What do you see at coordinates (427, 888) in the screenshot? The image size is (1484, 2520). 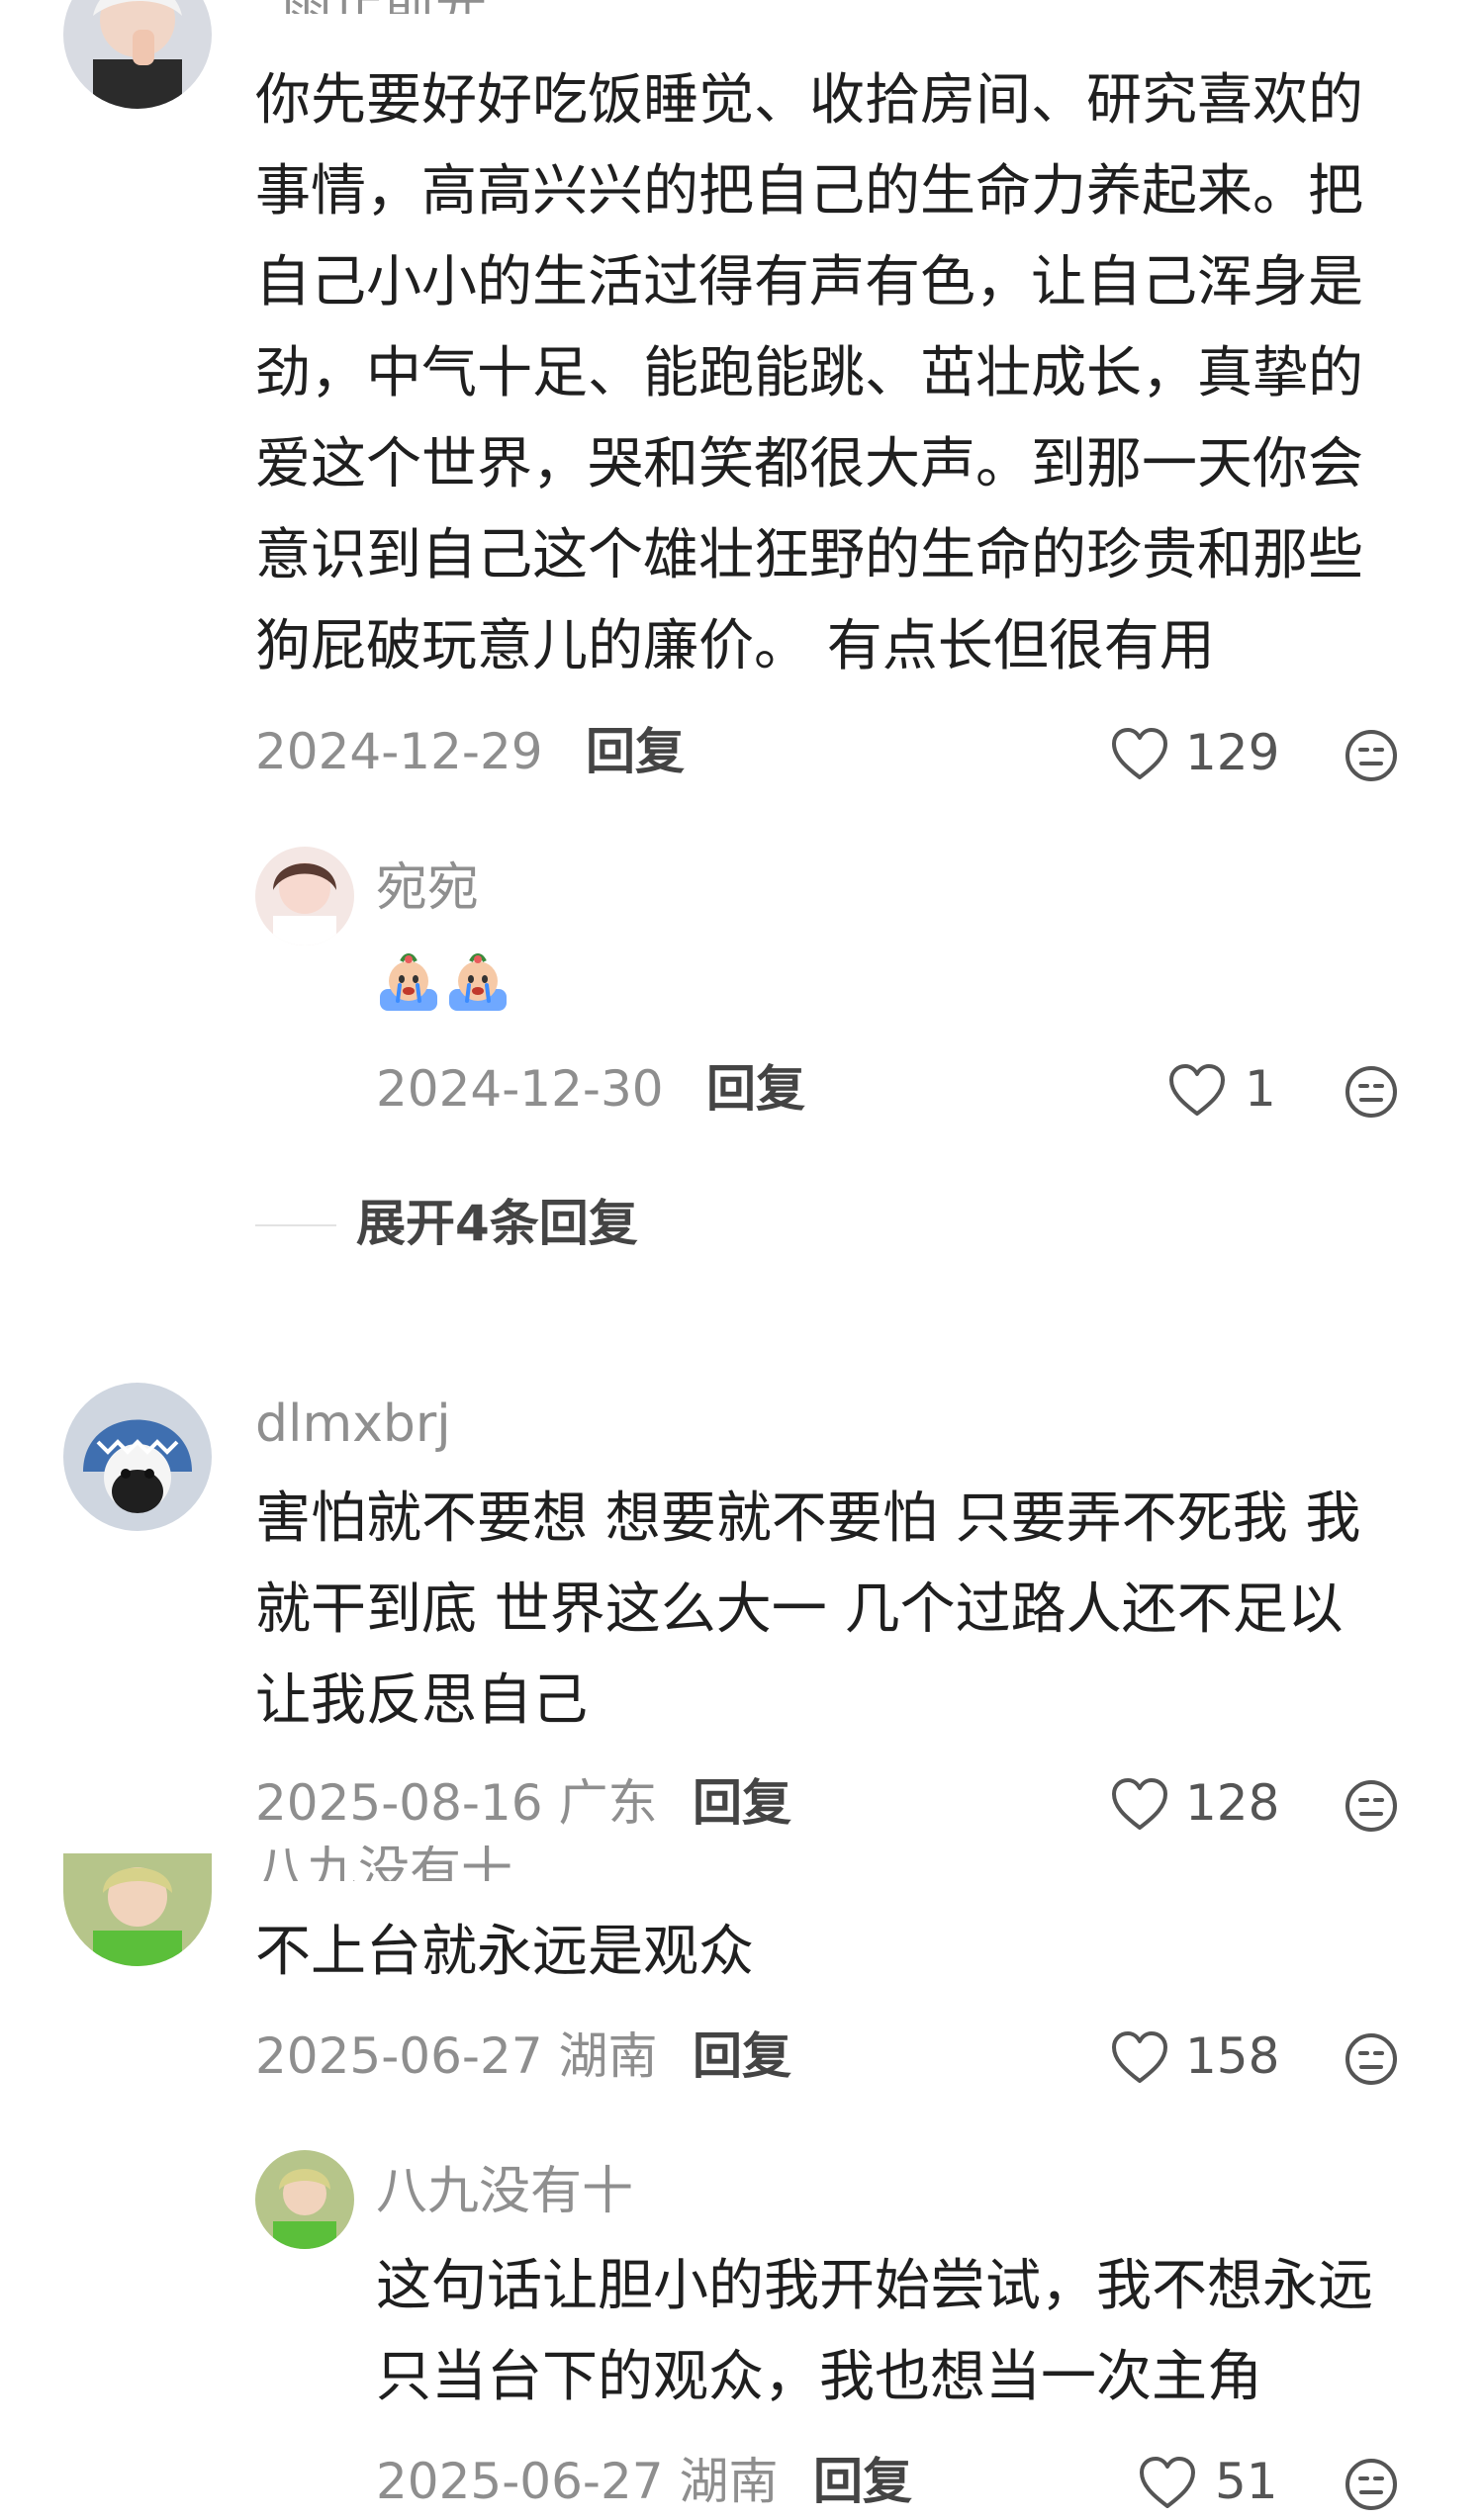 I see `reply-username: 宛宛` at bounding box center [427, 888].